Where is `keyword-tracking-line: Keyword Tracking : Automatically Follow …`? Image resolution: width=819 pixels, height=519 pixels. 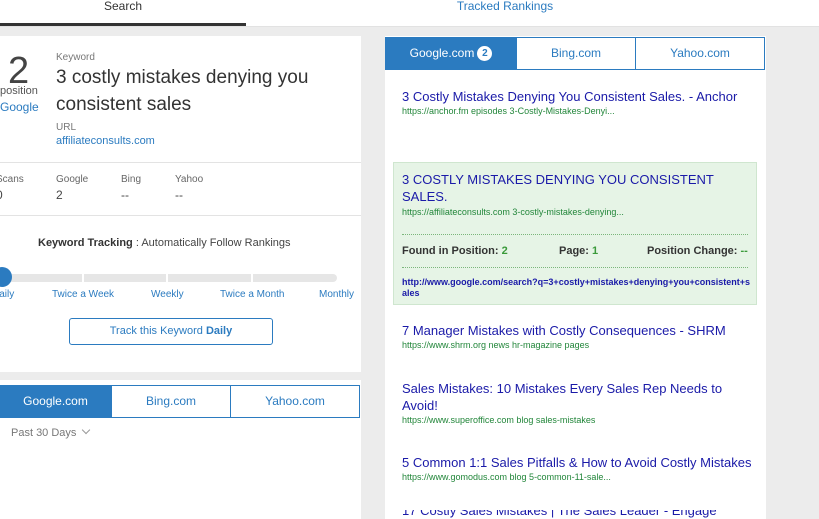
keyword-tracking-line: Keyword Tracking : Automatically Follow … is located at coordinates (164, 243).